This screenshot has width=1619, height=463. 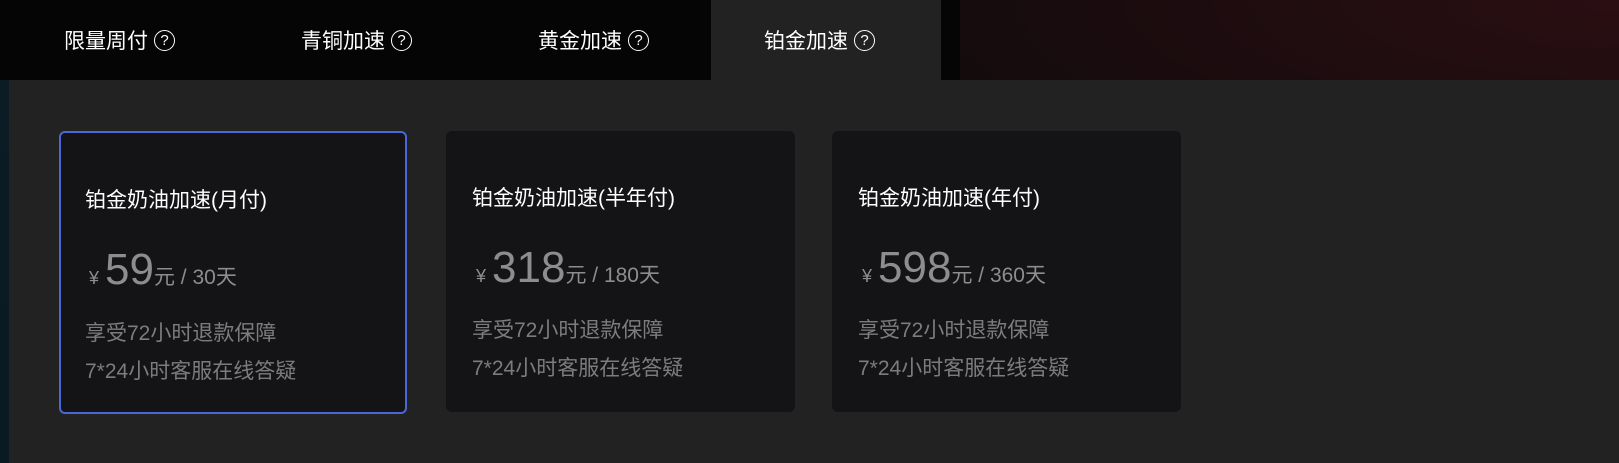 I want to click on tab-weekly: 限量周付 ?, so click(x=118, y=40).